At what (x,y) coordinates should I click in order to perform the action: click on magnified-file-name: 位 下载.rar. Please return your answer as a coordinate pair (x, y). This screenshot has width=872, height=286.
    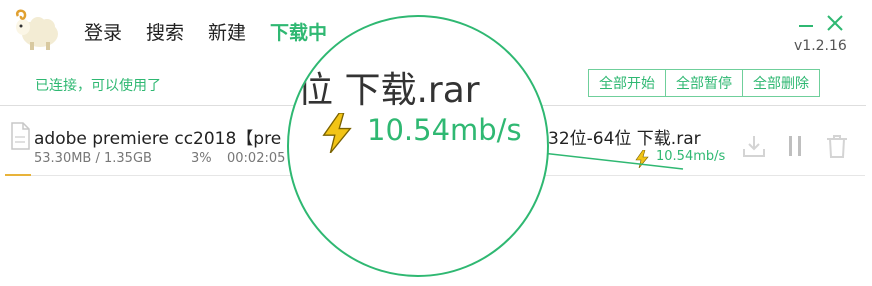
    Looking at the image, I should click on (388, 90).